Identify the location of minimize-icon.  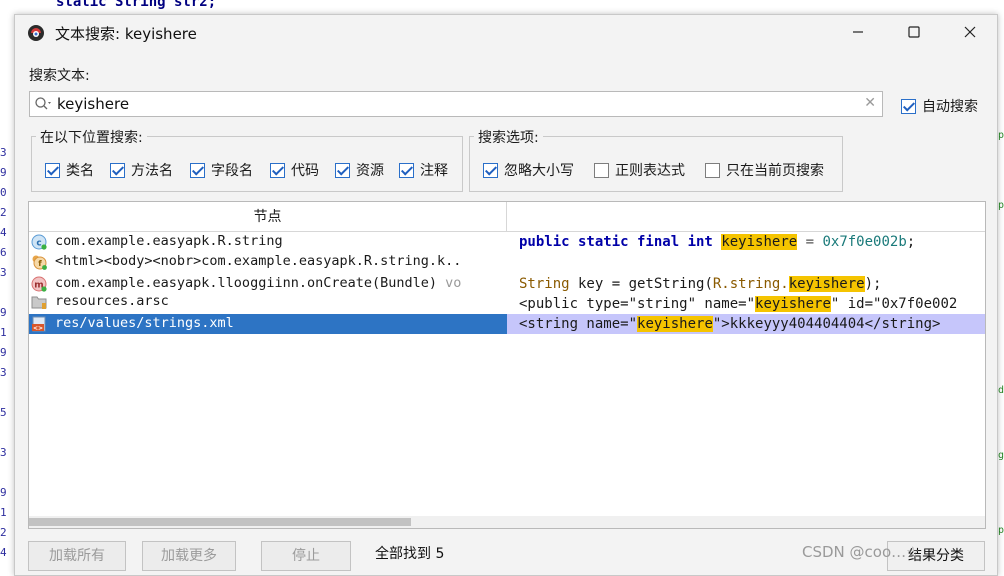
(858, 32).